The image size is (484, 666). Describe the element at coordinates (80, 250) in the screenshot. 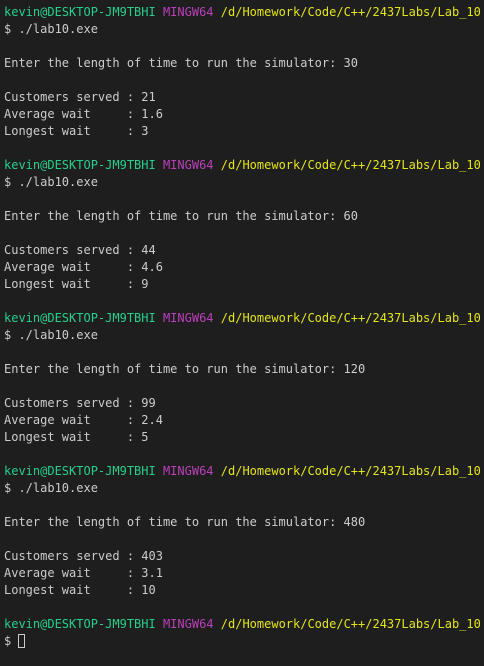

I see `customers-served-line: Customers served : 44` at that location.